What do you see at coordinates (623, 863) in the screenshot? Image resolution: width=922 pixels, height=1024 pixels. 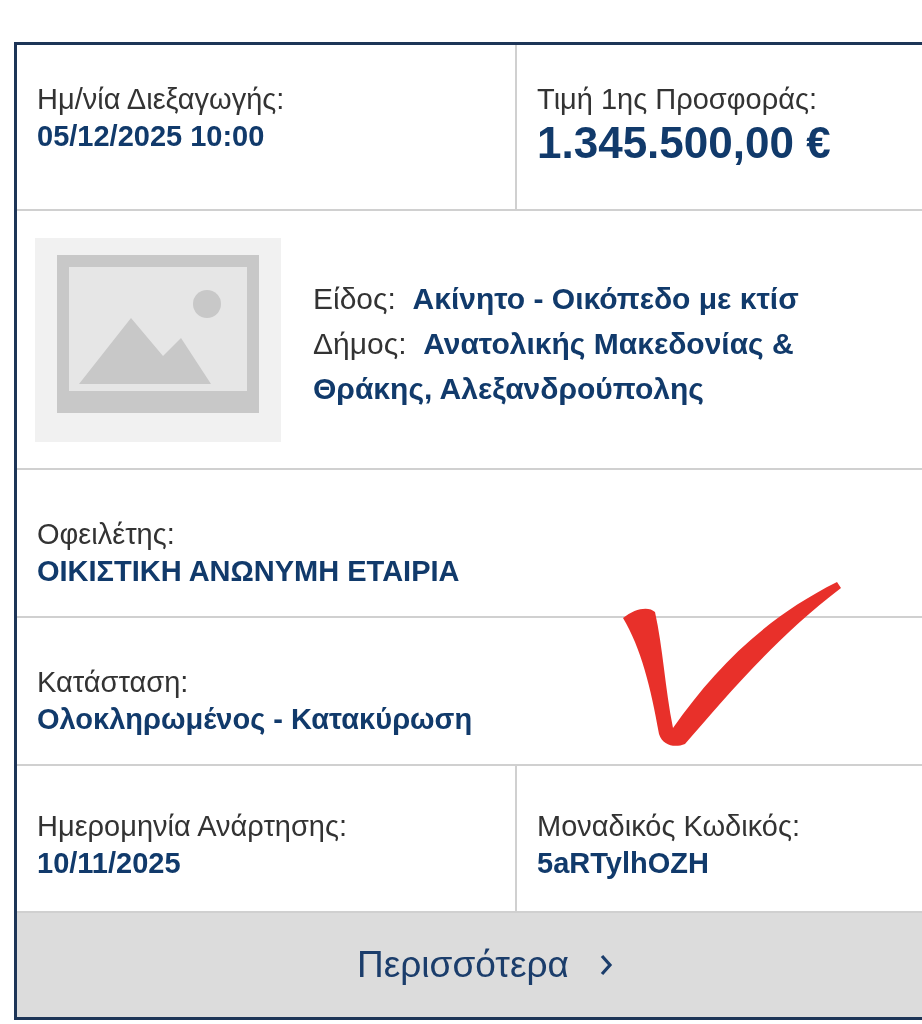 I see `code-value: 5aRTylhOZH` at bounding box center [623, 863].